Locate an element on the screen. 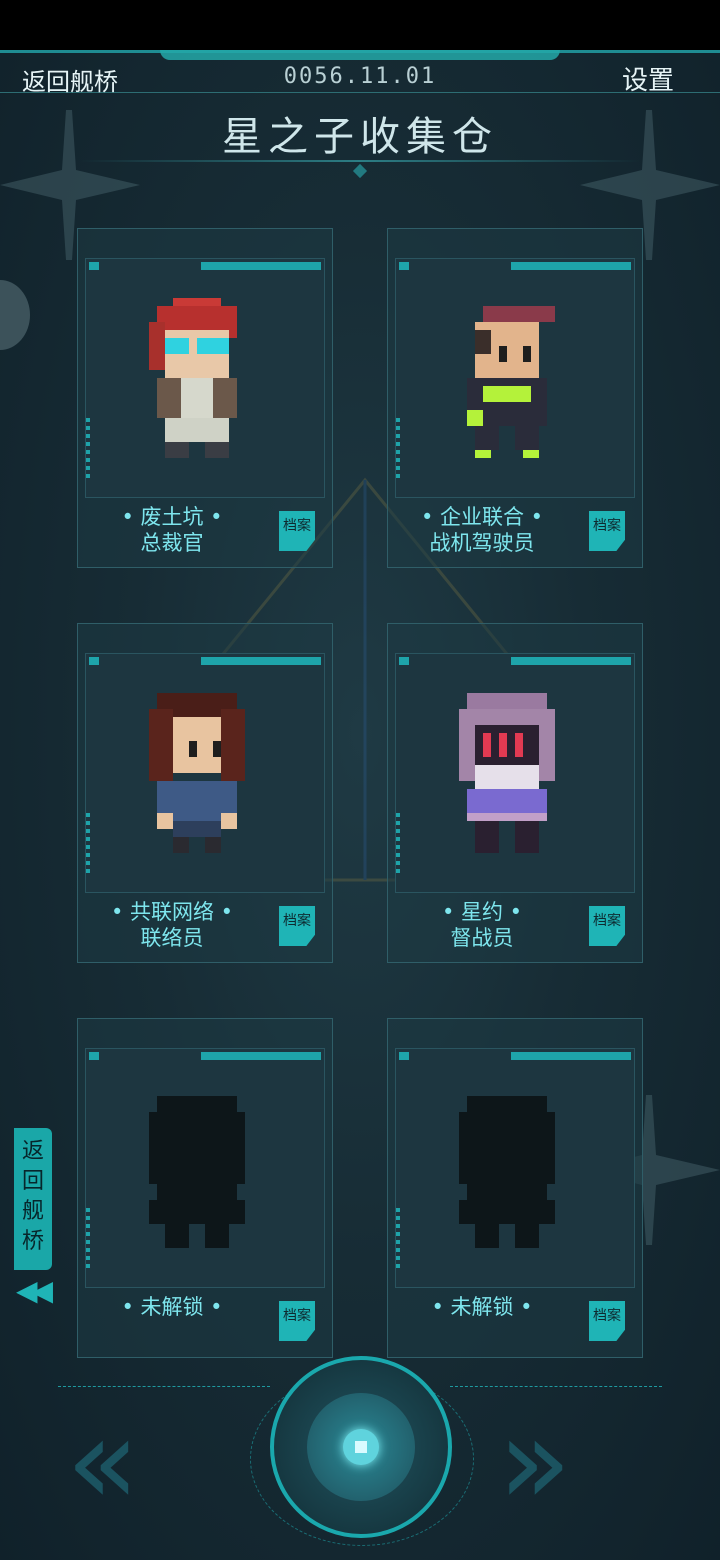  side-back-char: 回 is located at coordinates (32, 1181).